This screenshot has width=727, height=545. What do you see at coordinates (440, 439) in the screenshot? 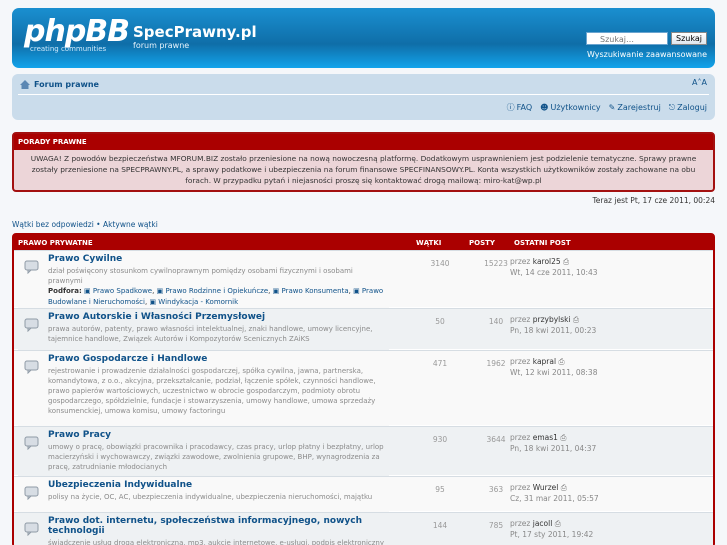
I see `topics-count: 930` at bounding box center [440, 439].